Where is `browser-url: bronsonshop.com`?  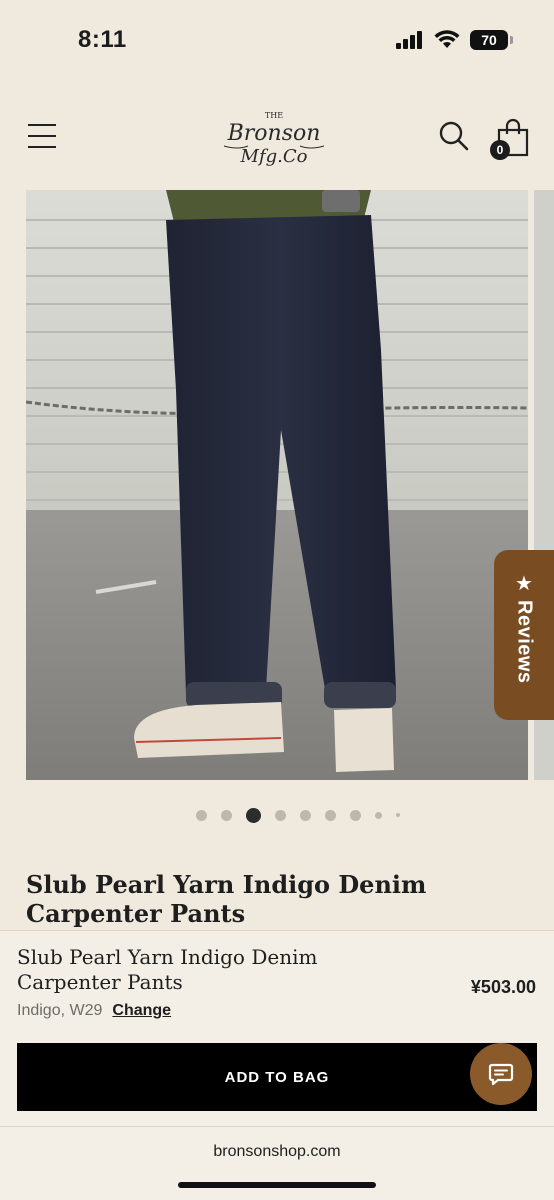
browser-url: bronsonshop.com is located at coordinates (277, 1152).